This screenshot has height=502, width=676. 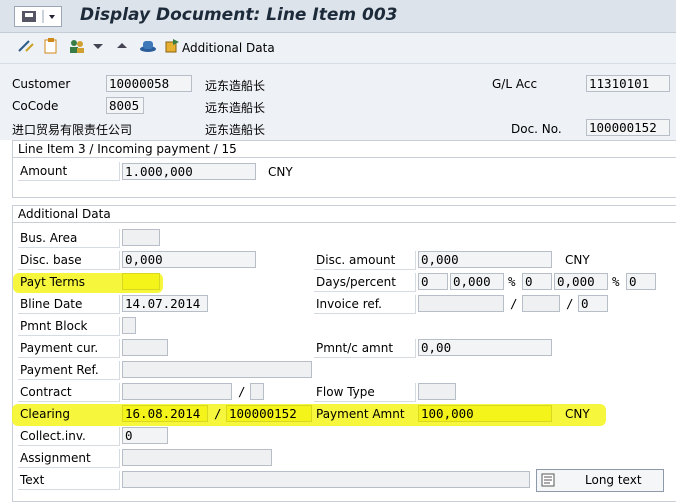 I want to click on clearing-doc-field: 100000152, so click(x=269, y=413).